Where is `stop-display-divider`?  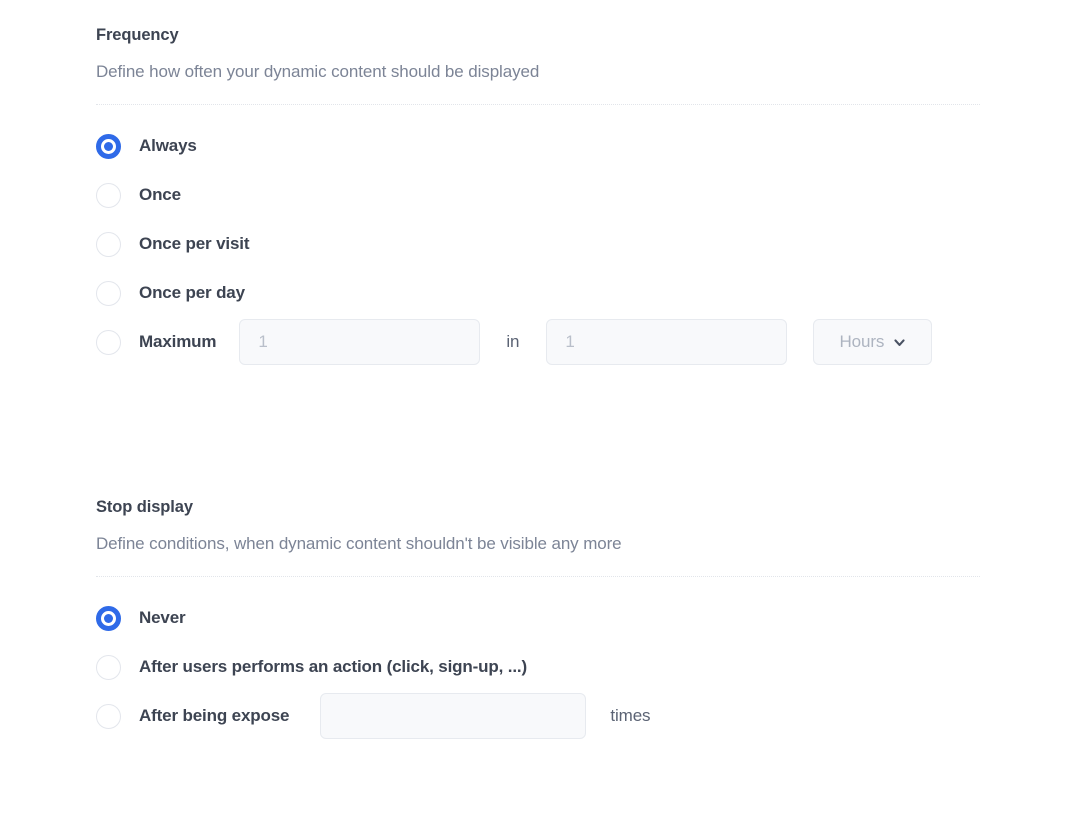
stop-display-divider is located at coordinates (538, 576).